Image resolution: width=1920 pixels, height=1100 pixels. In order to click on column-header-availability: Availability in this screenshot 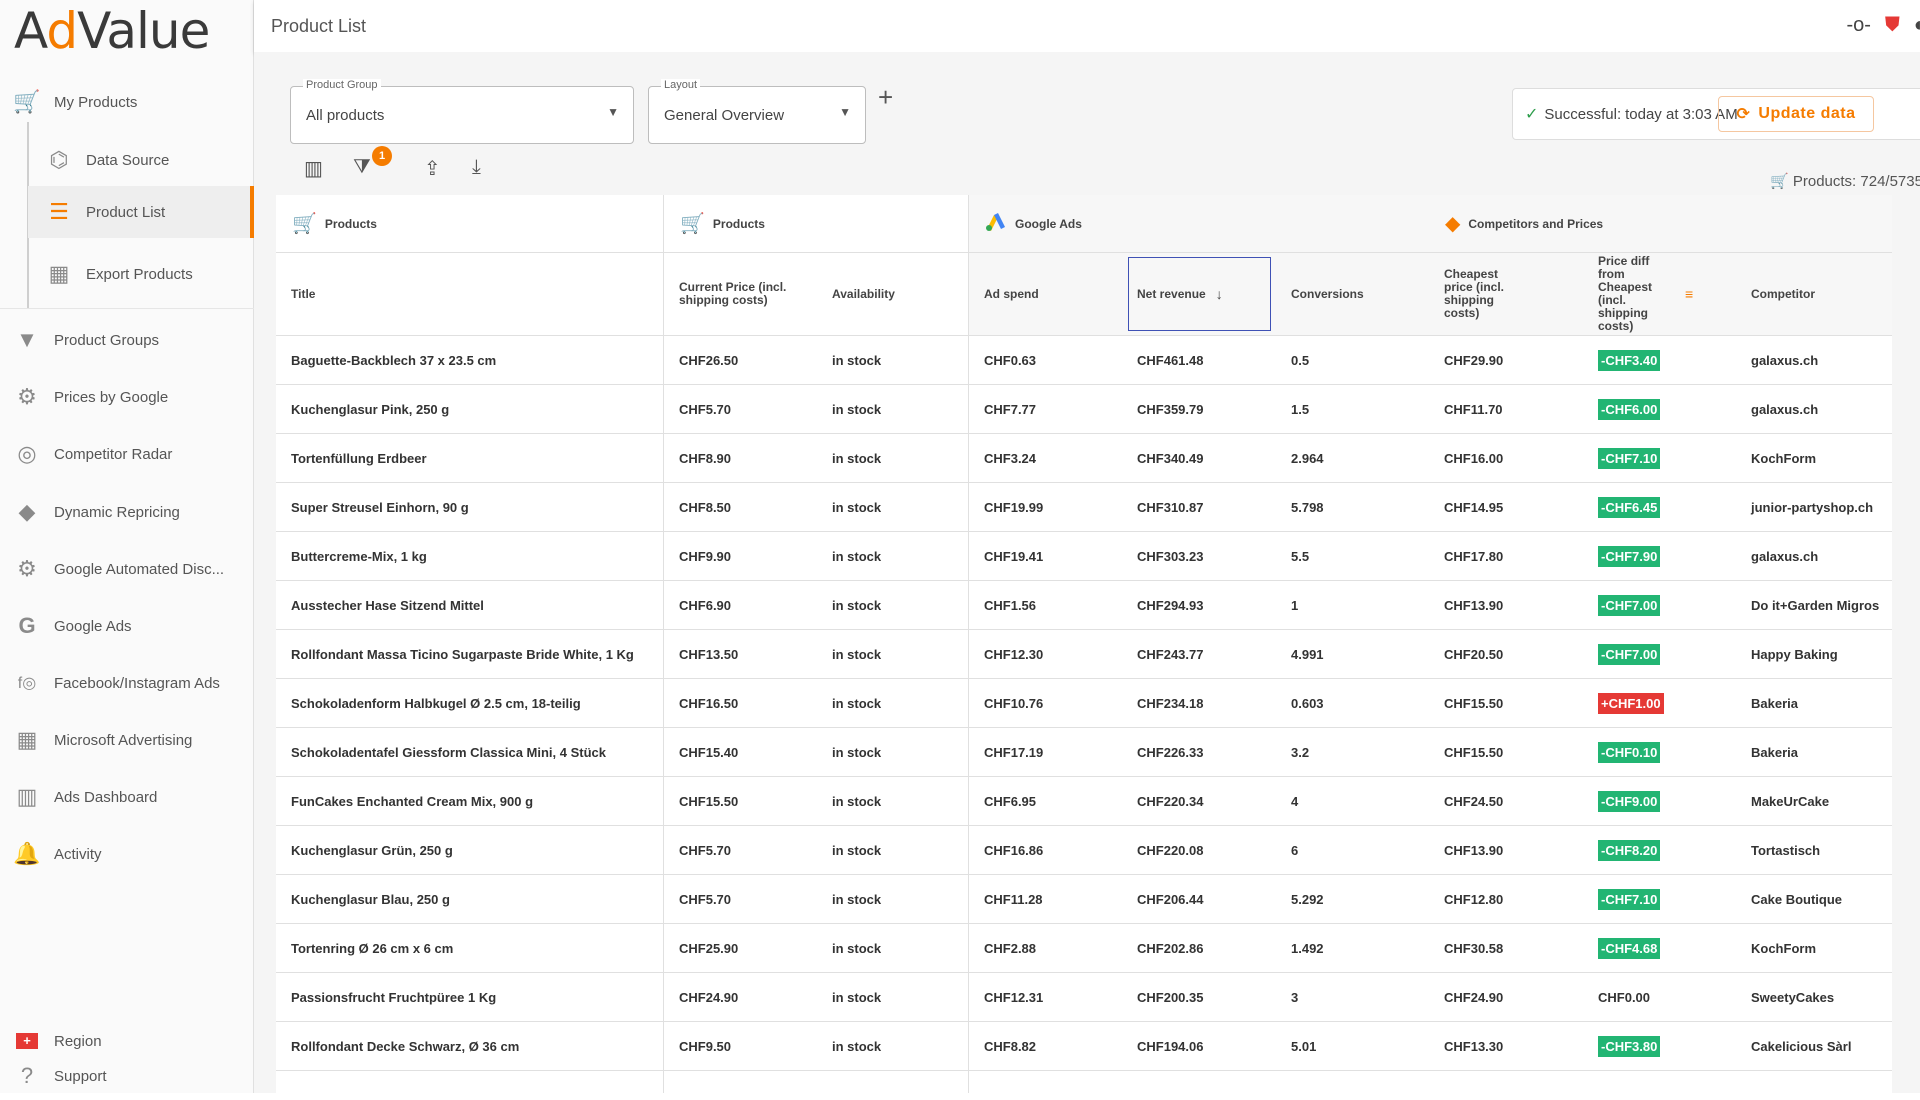, I will do `click(893, 294)`.